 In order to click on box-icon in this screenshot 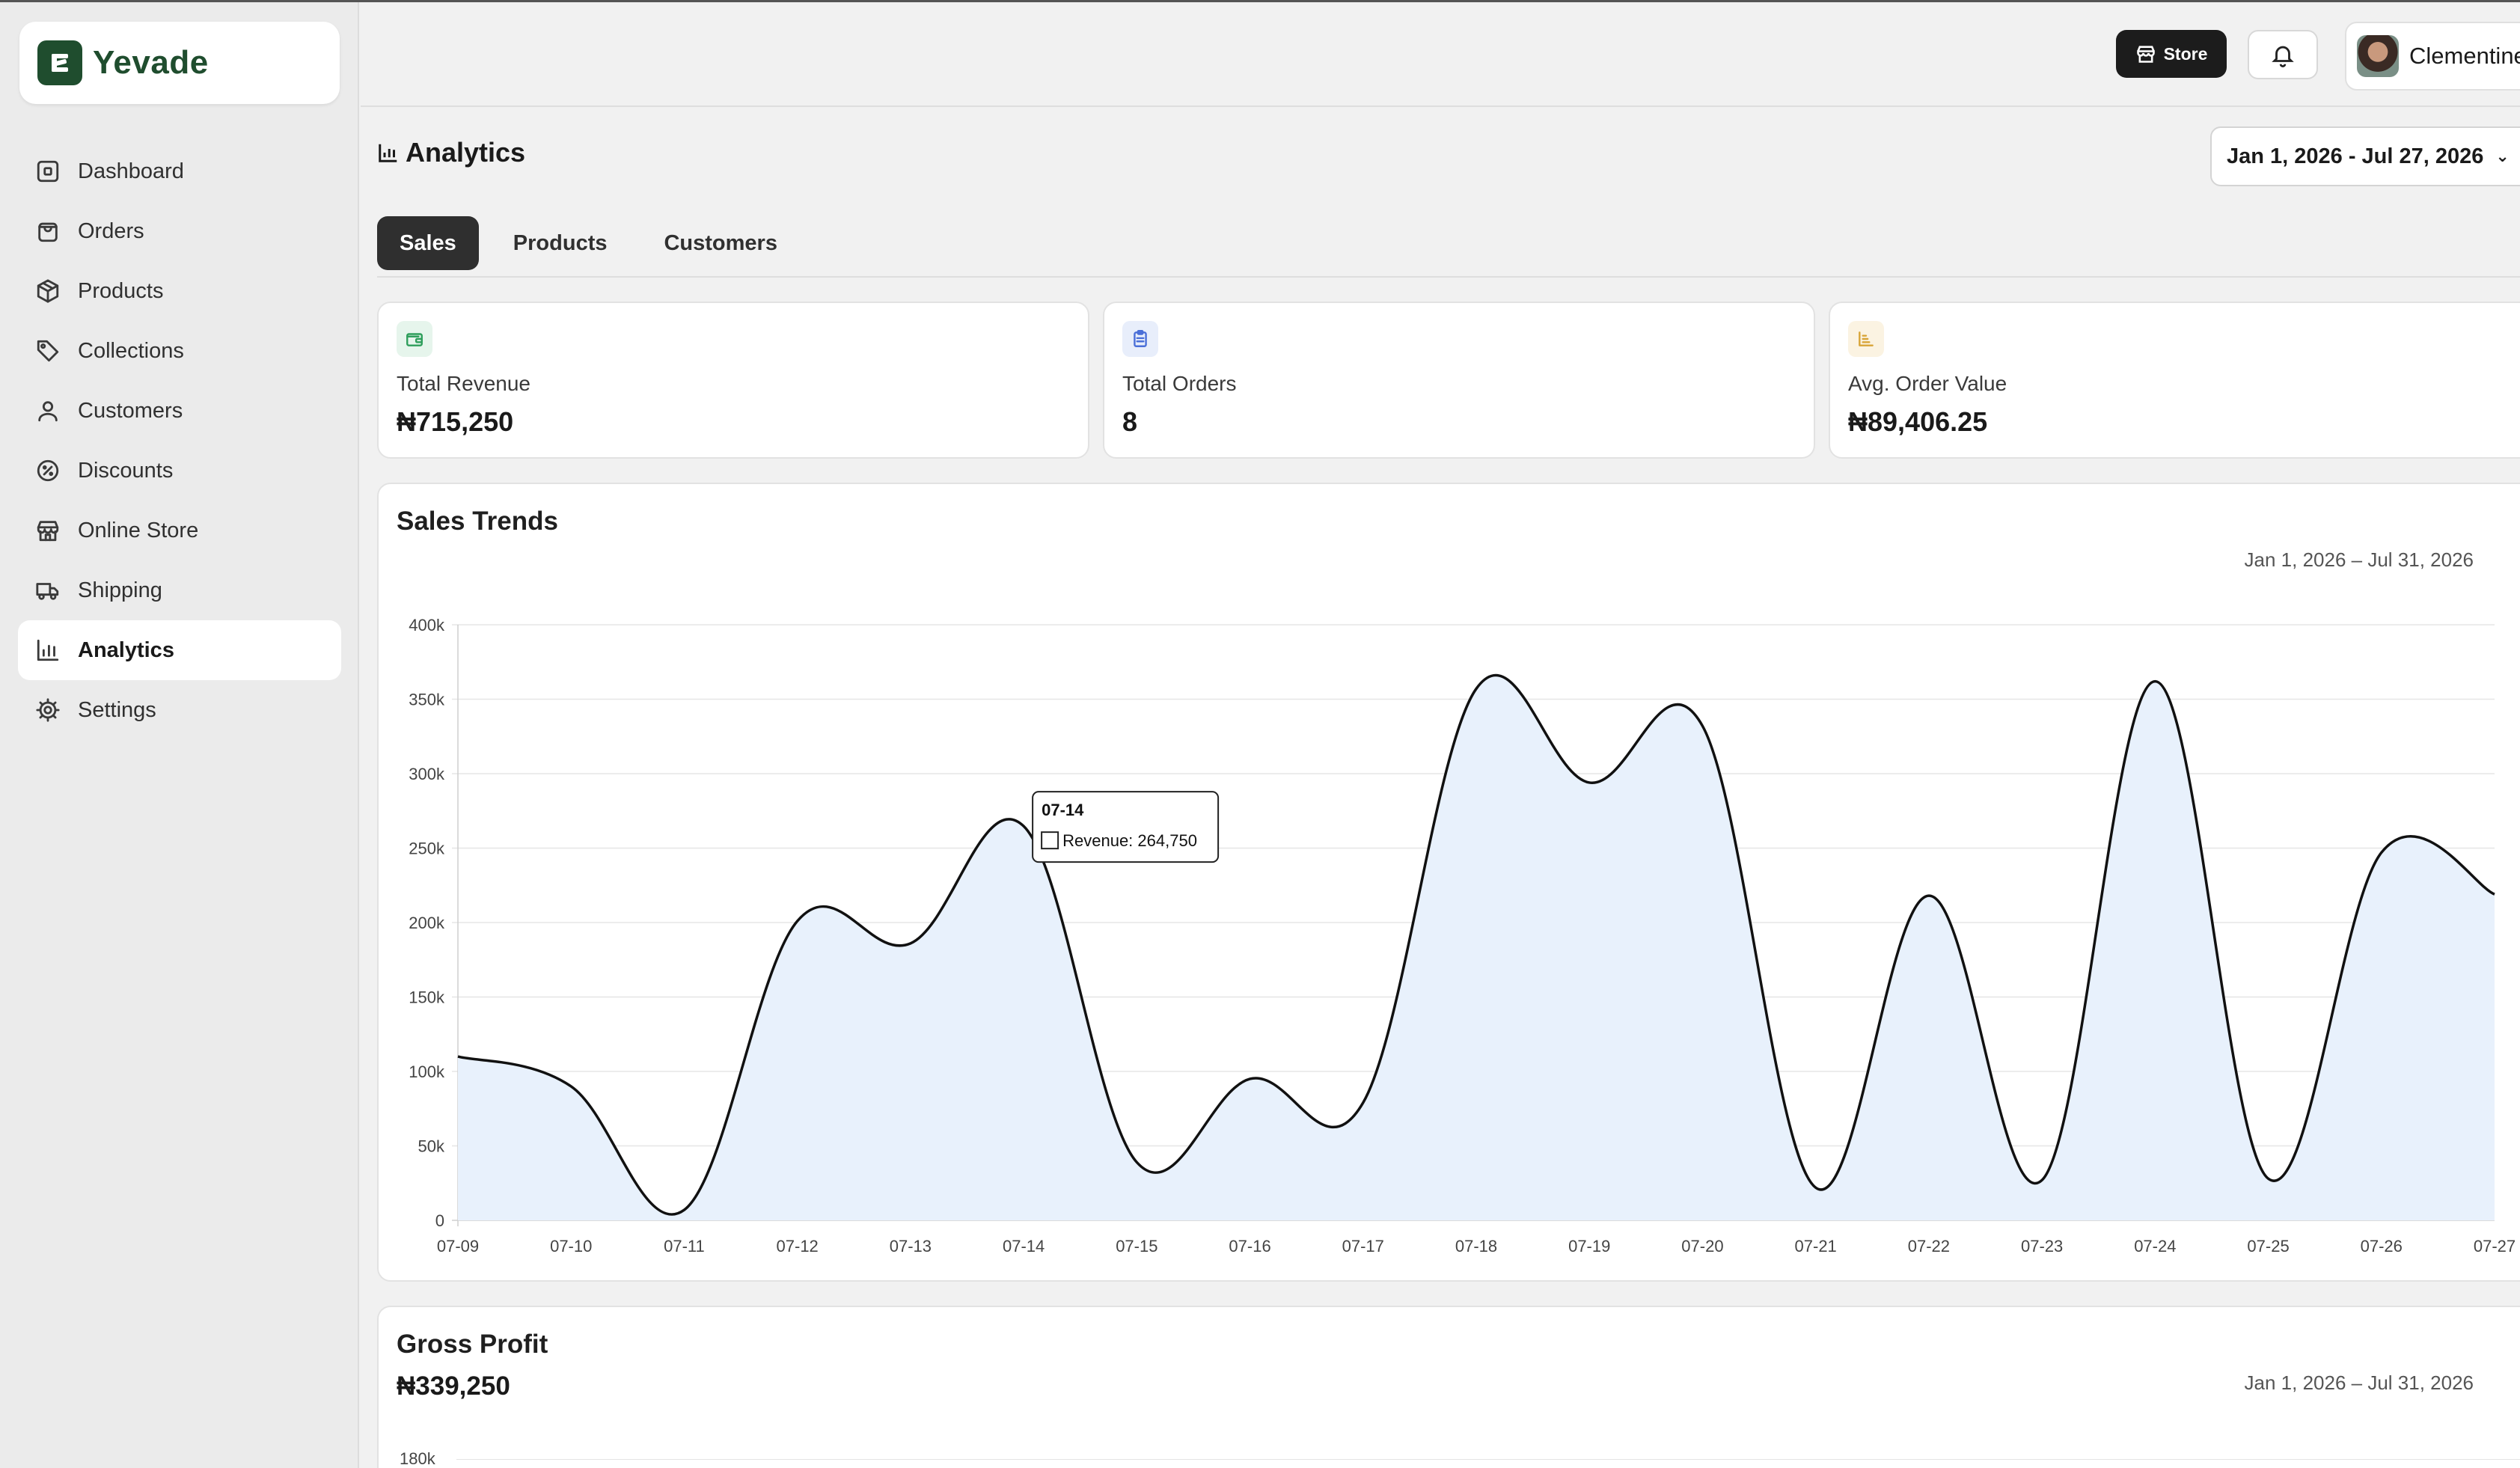, I will do `click(47, 291)`.